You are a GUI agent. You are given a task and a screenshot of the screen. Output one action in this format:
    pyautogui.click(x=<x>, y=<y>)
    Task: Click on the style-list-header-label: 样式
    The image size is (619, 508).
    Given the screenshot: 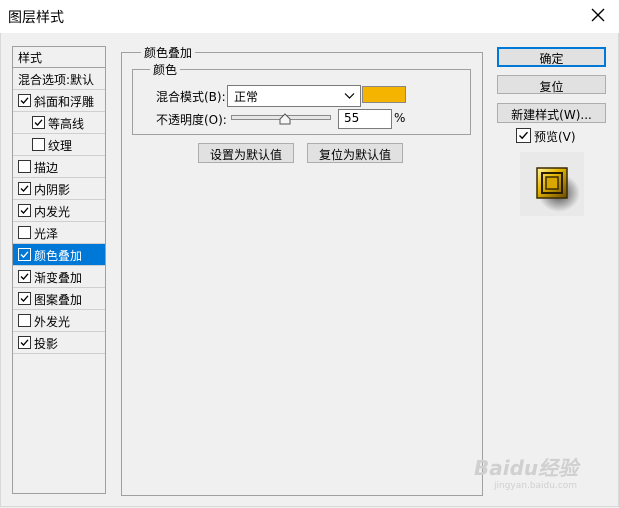 What is the action you would take?
    pyautogui.click(x=30, y=58)
    